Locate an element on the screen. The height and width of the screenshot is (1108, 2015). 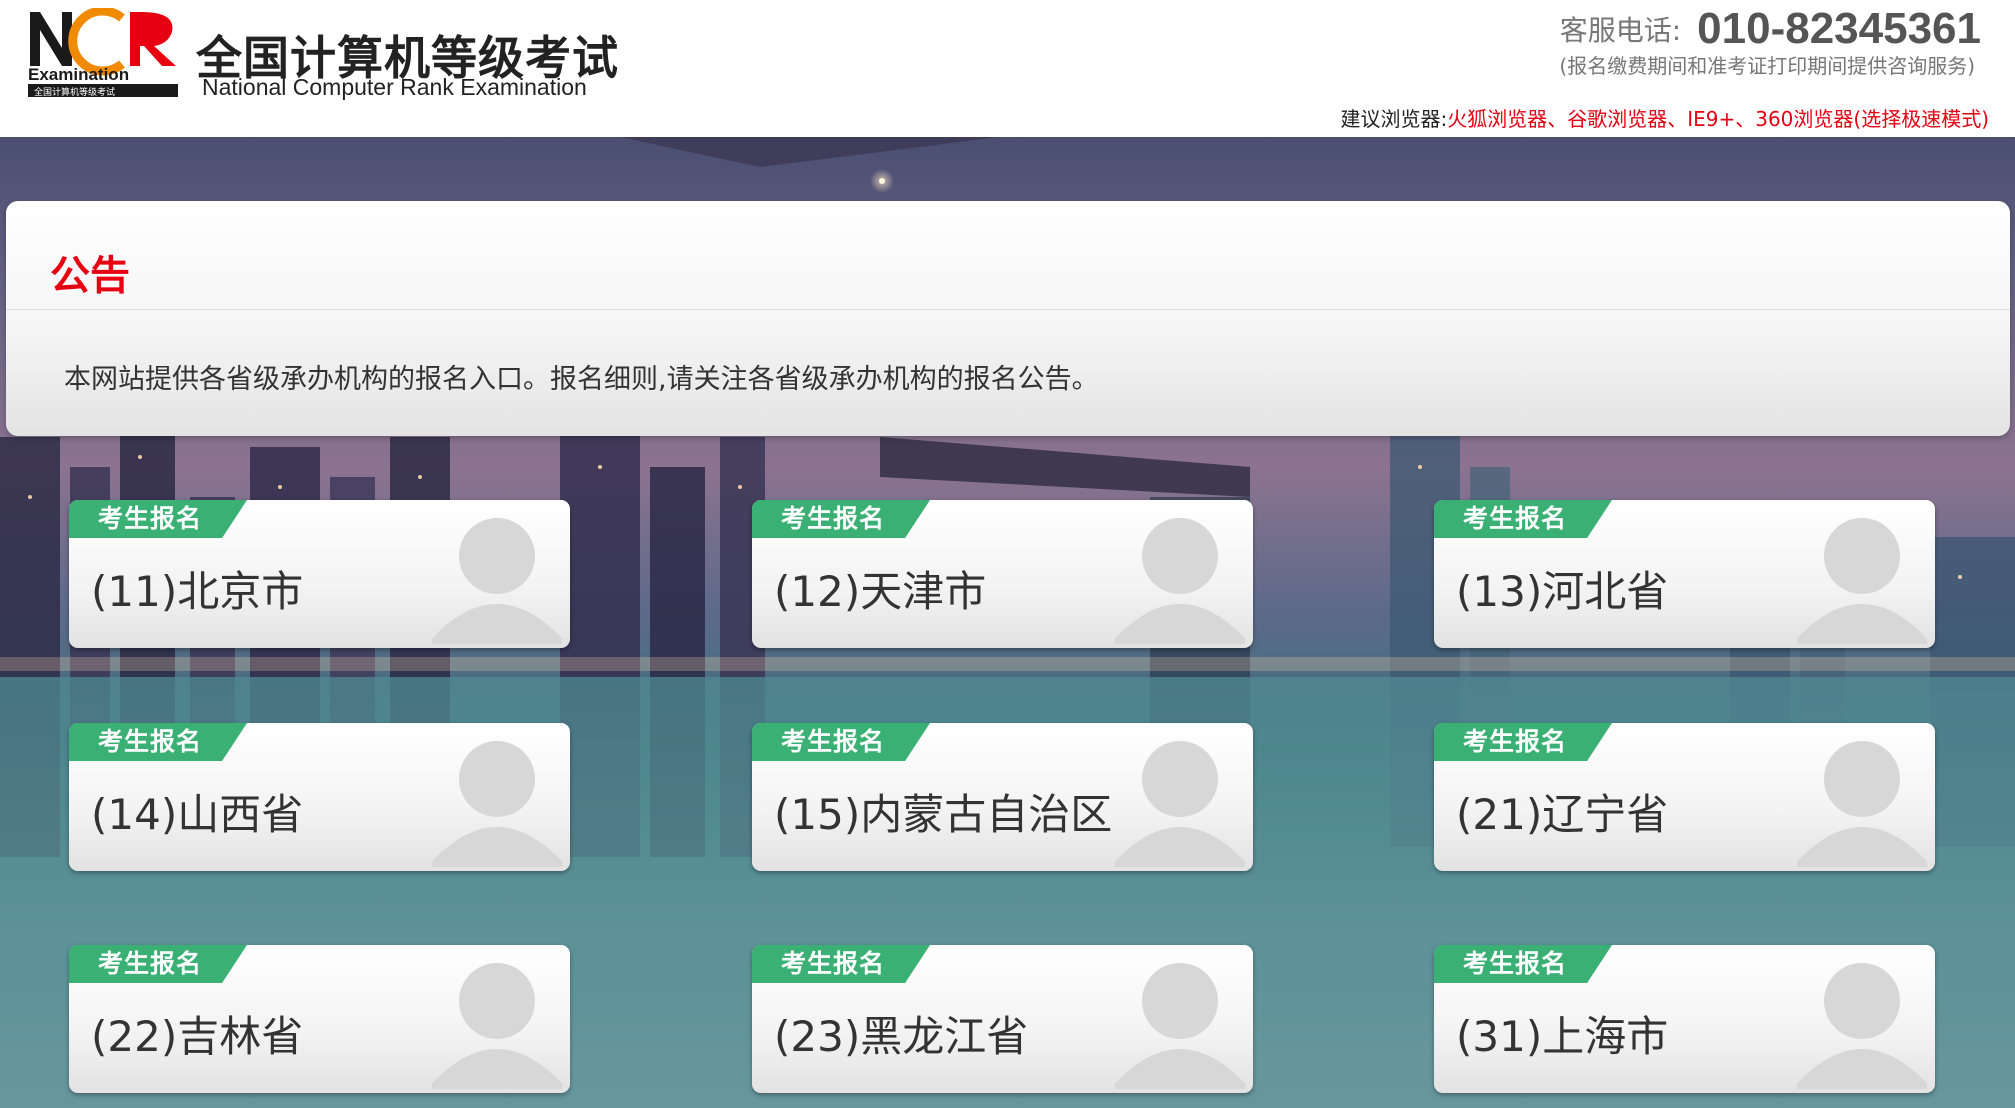
province-name: (21)辽宁省 is located at coordinates (1562, 814).